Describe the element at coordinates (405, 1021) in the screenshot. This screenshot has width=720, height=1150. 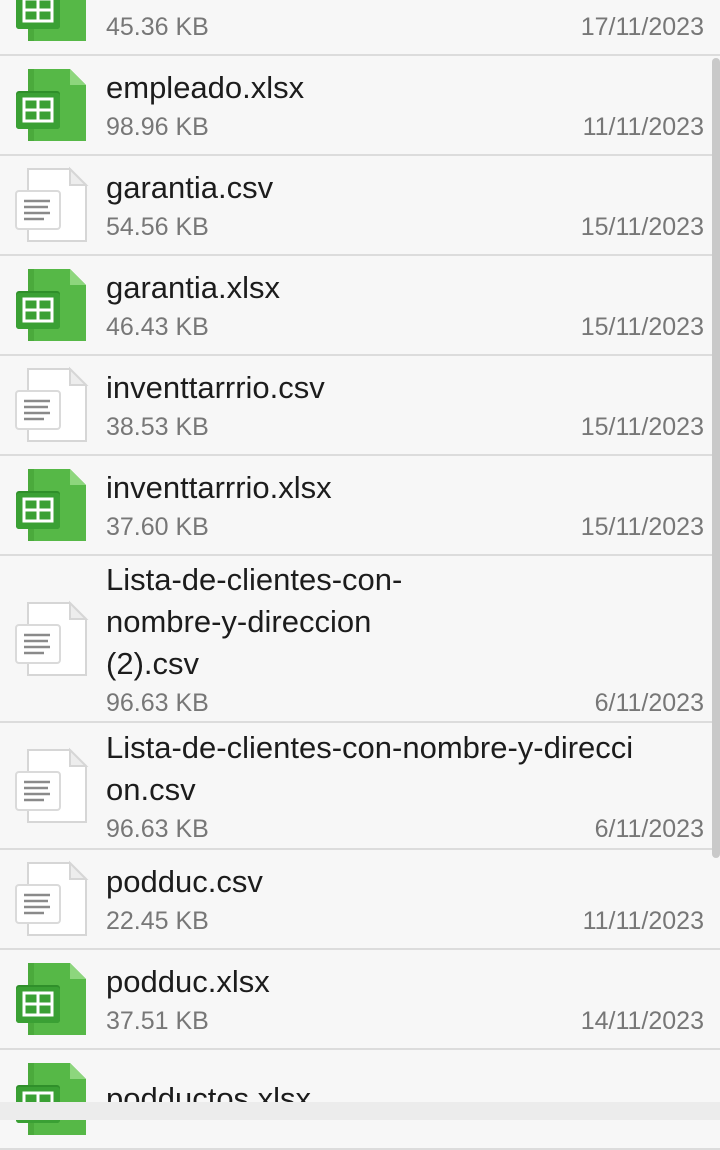
I see `file-meta: 37.51 KB 14/11/2023` at that location.